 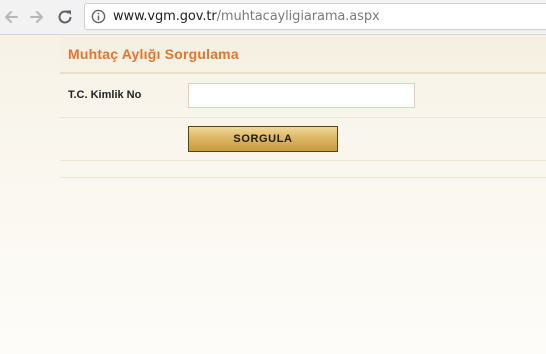 I want to click on info-icon, so click(x=98, y=16).